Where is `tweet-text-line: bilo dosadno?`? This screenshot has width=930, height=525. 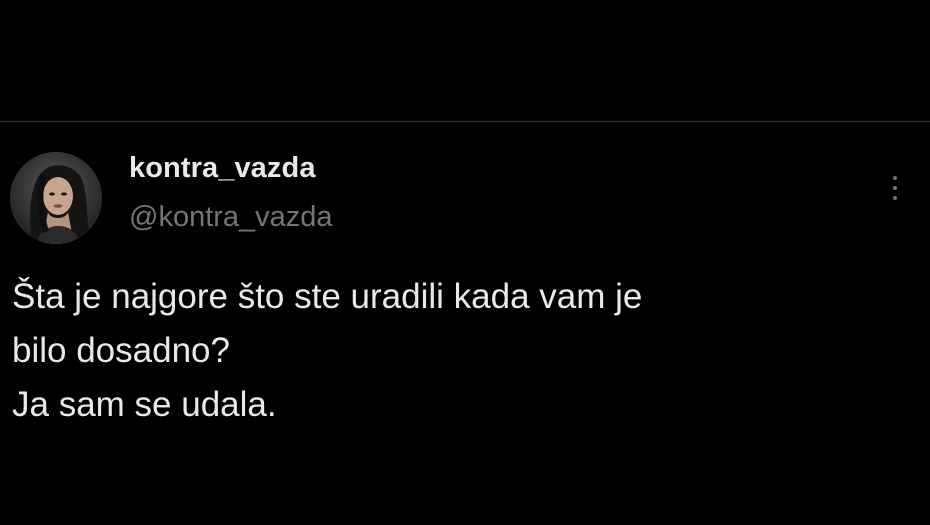 tweet-text-line: bilo dosadno? is located at coordinates (121, 350).